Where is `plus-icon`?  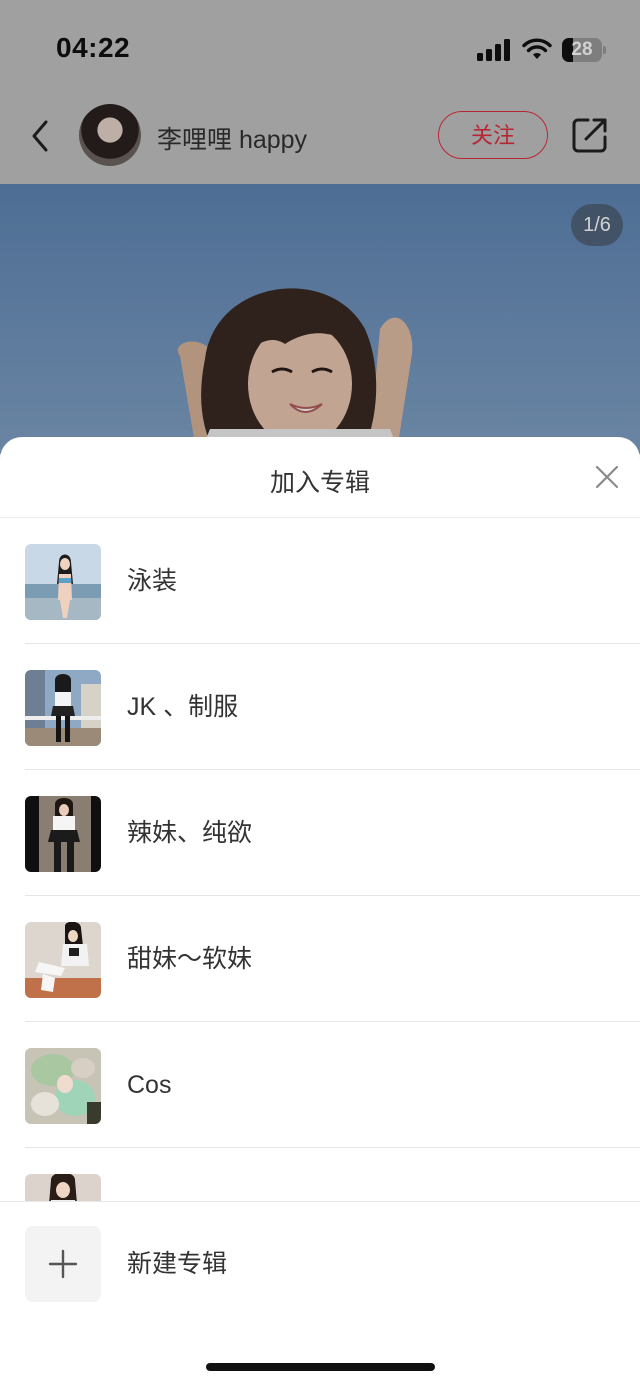
plus-icon is located at coordinates (63, 1264).